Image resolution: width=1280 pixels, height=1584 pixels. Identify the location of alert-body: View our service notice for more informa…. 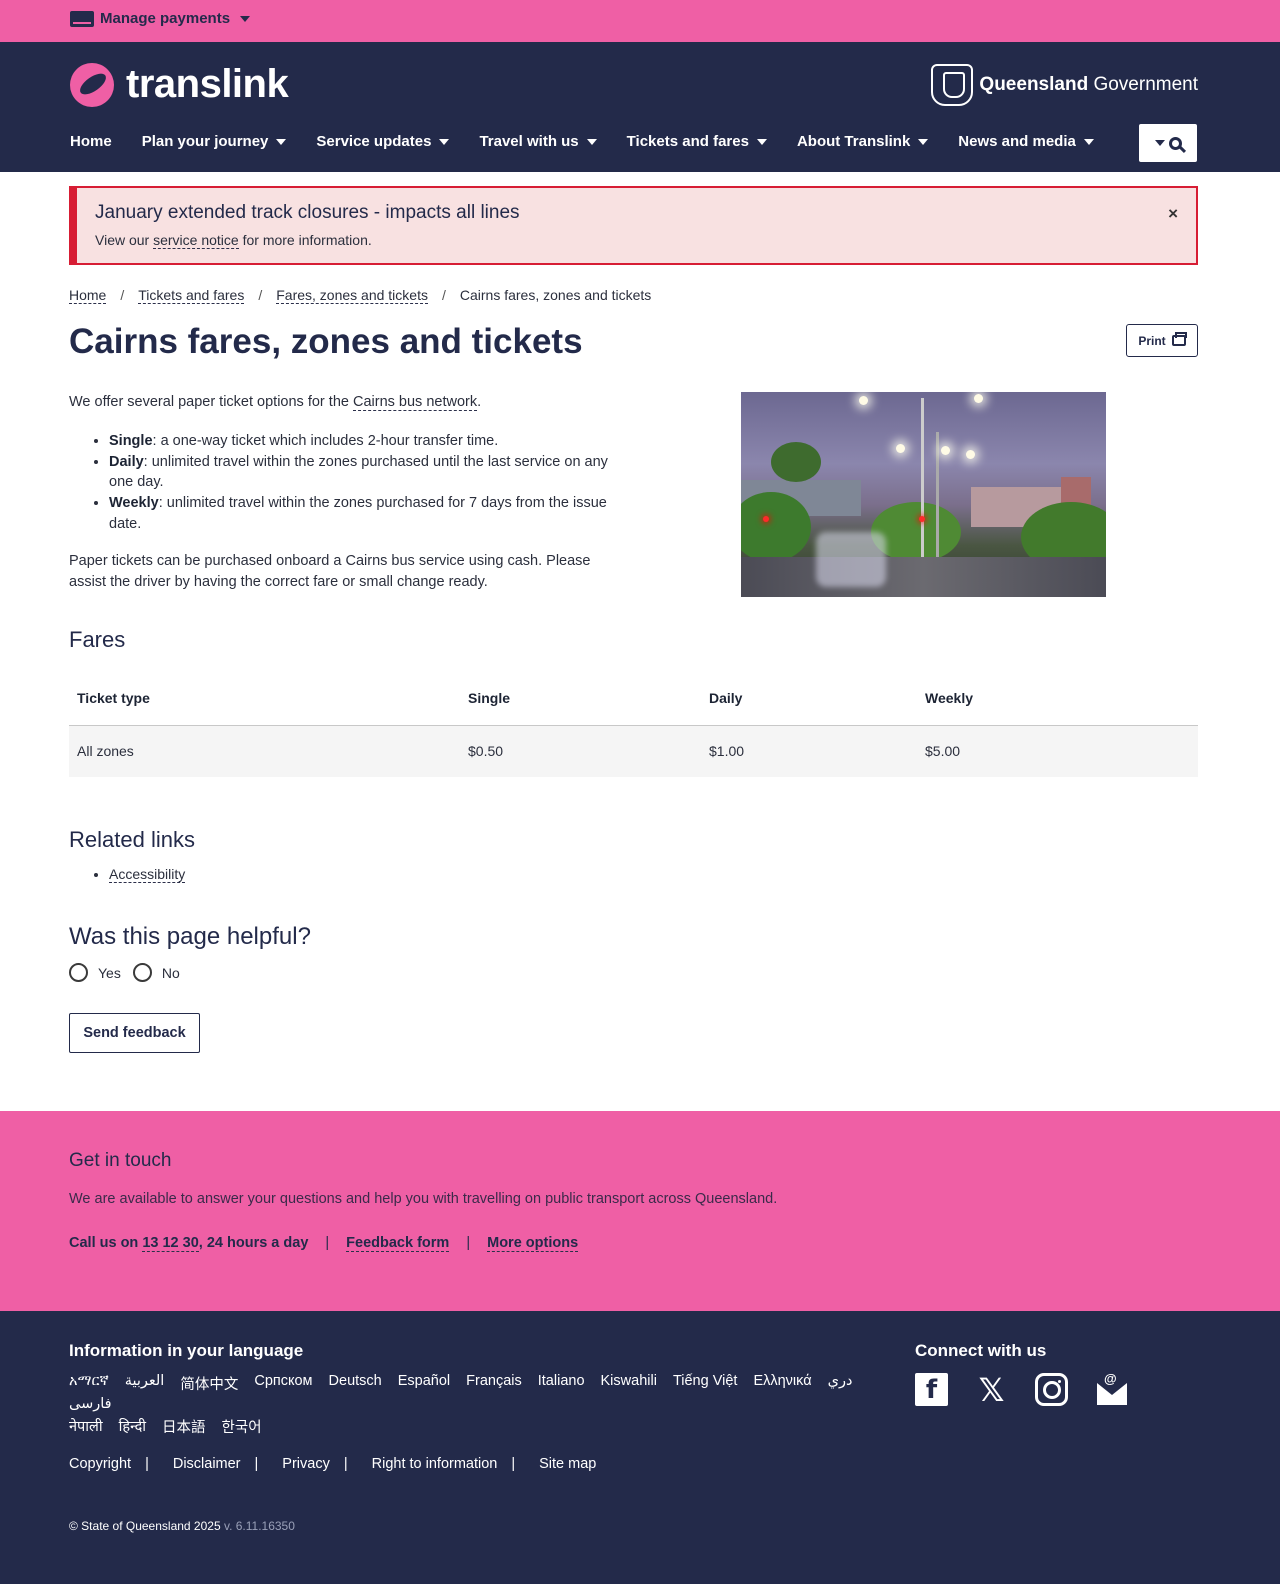
(233, 240).